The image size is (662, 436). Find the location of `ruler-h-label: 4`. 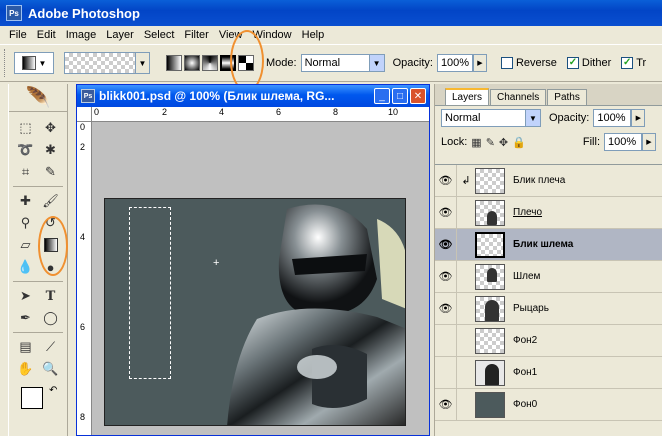

ruler-h-label: 4 is located at coordinates (222, 112).